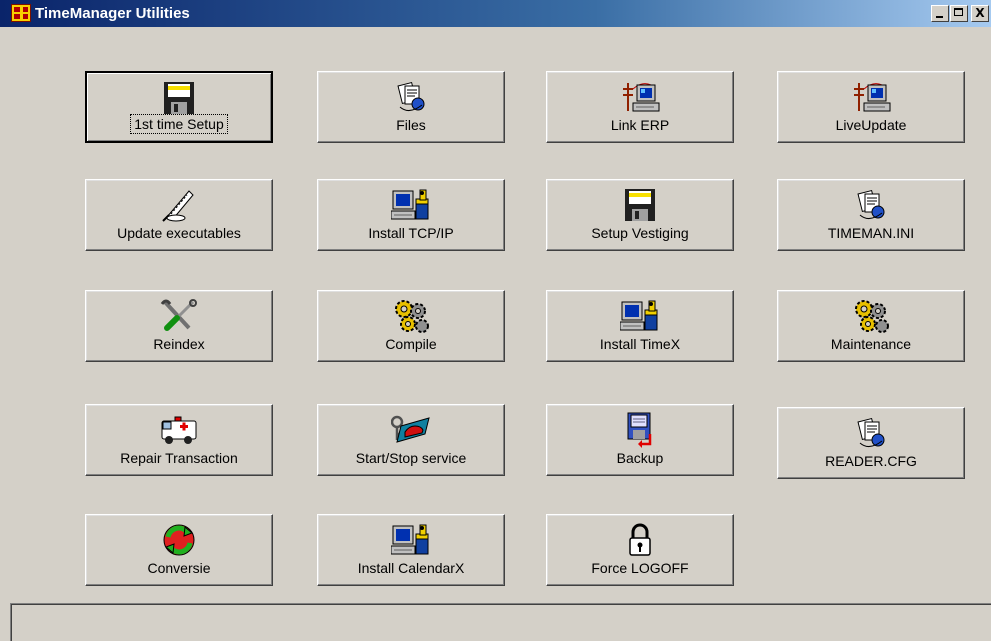  I want to click on button-label: Compile, so click(411, 344).